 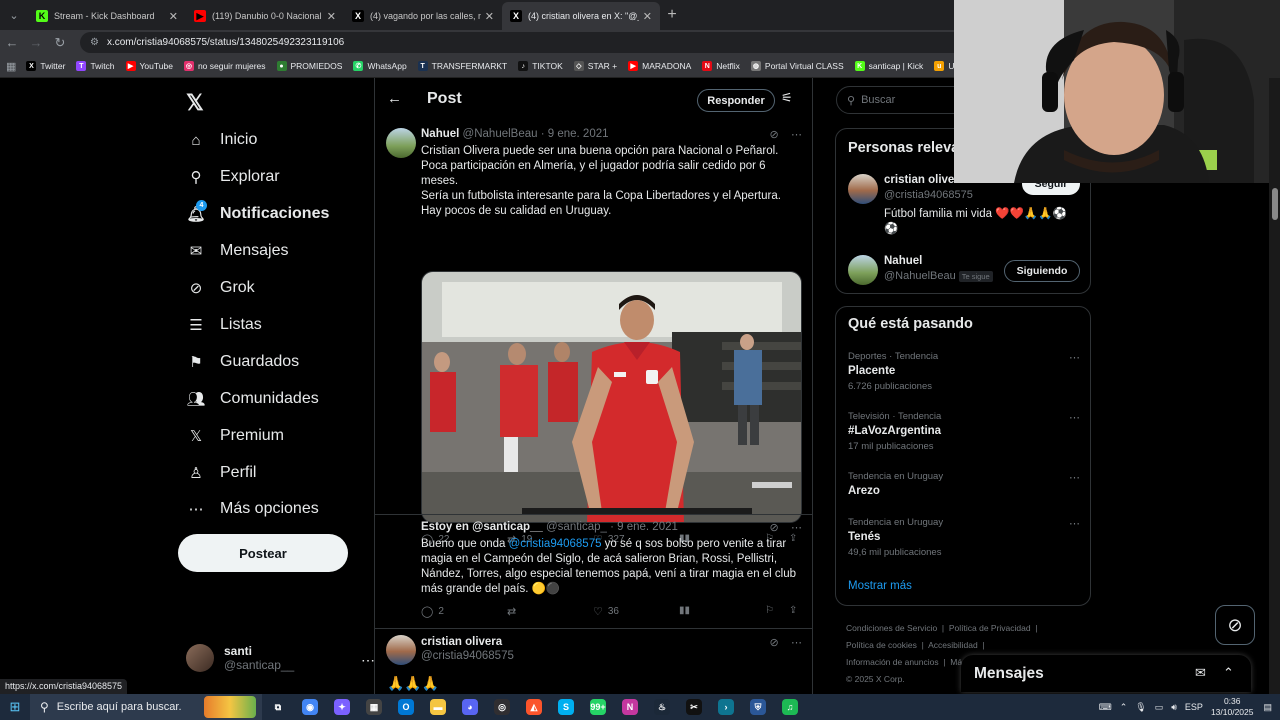 I want to click on sidebar-item-notificaciones: 🔔︎ 4 Notificaciones, so click(x=257, y=212).